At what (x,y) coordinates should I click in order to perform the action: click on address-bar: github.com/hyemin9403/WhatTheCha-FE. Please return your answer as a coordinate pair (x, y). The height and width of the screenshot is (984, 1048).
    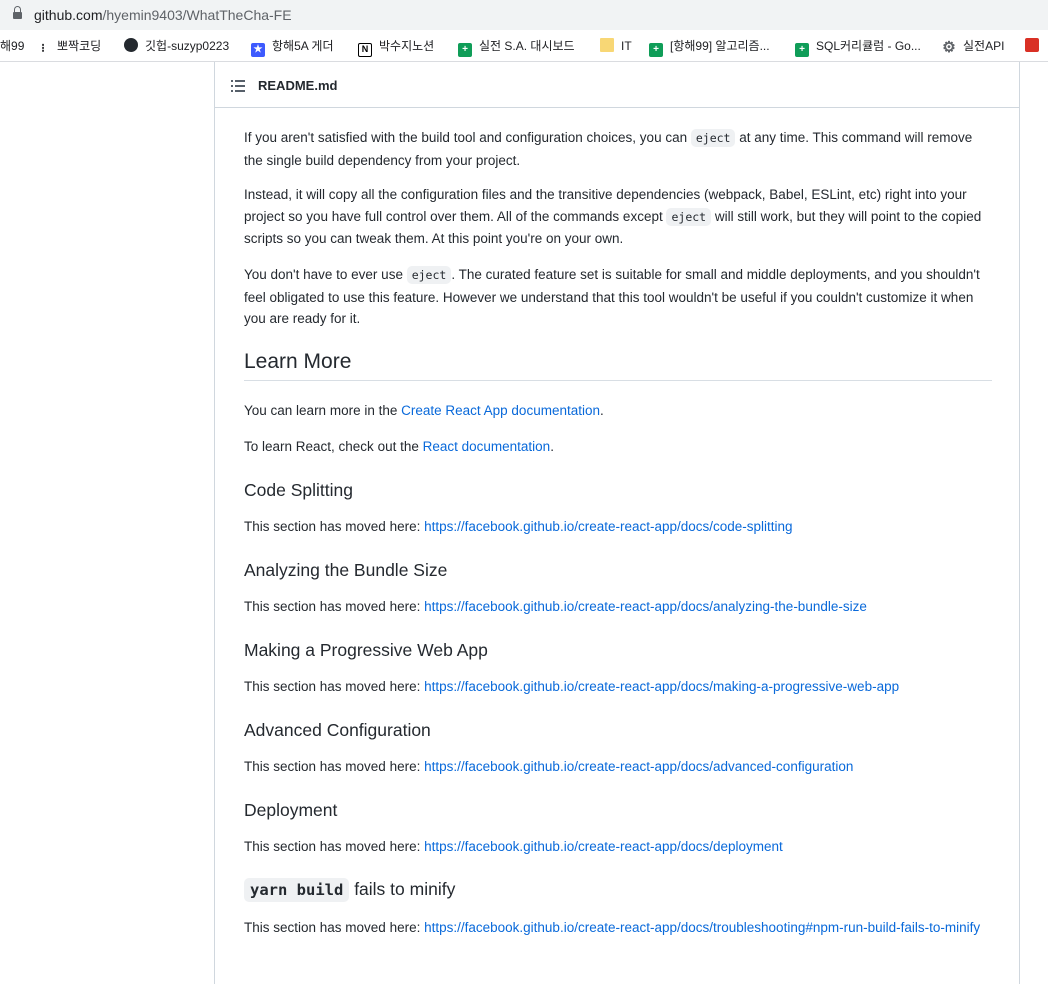
    Looking at the image, I should click on (524, 15).